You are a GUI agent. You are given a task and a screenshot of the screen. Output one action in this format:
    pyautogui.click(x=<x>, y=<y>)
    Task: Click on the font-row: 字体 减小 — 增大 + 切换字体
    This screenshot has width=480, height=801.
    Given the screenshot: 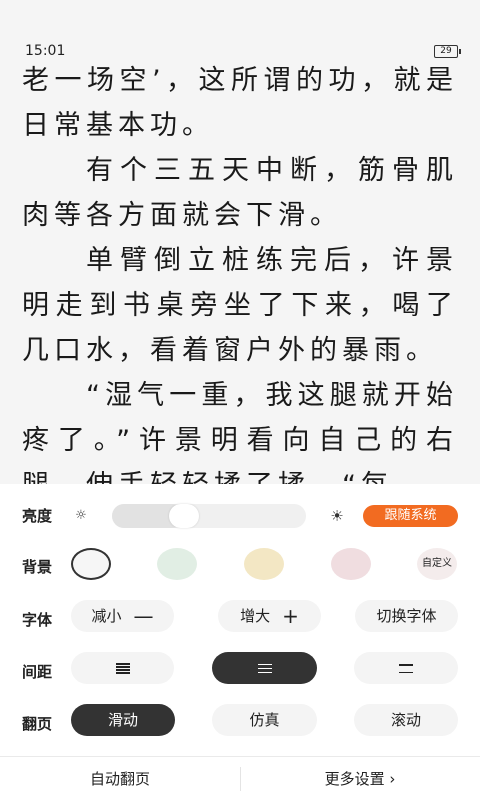 What is the action you would take?
    pyautogui.click(x=240, y=620)
    